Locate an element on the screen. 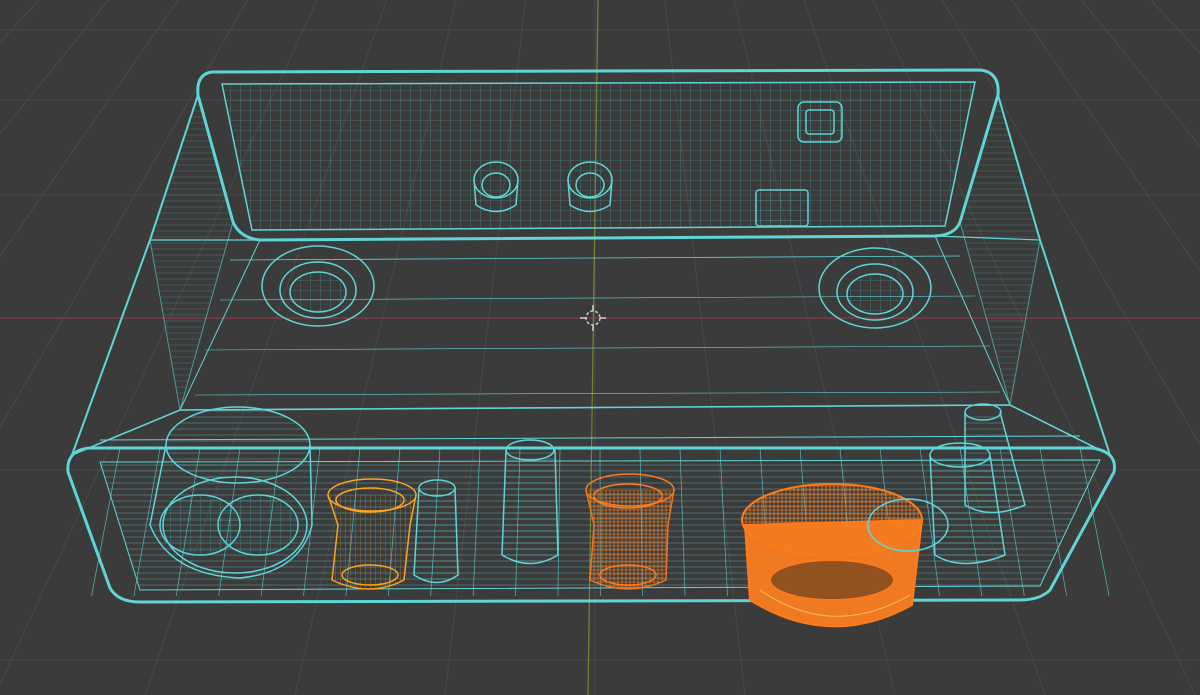 This screenshot has width=1200, height=695. mounting-boss-left is located at coordinates (318, 286).